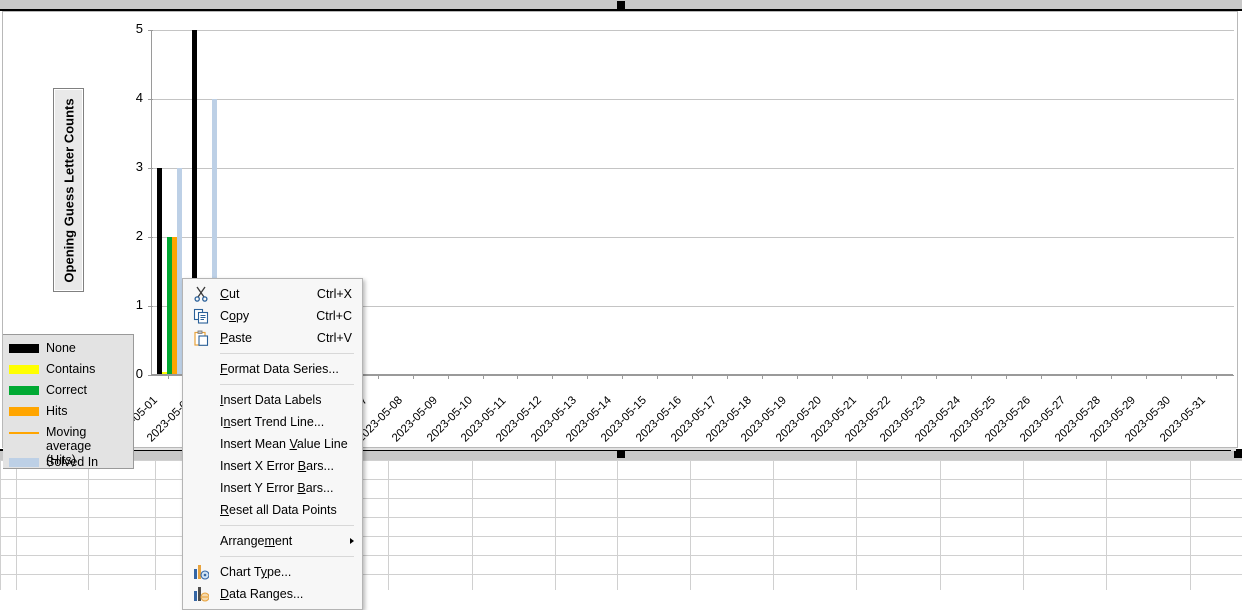 The width and height of the screenshot is (1242, 610). I want to click on legend-key-contains-icon, so click(24, 369).